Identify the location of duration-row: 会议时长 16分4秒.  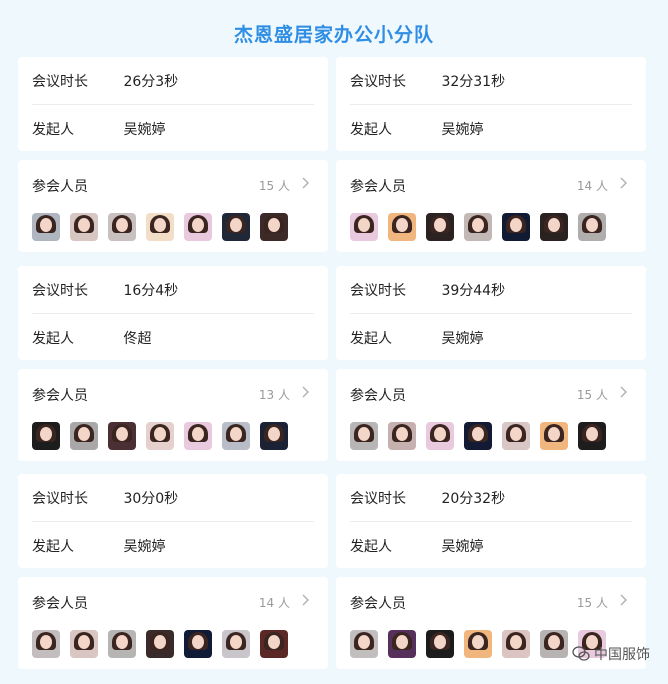
(105, 290).